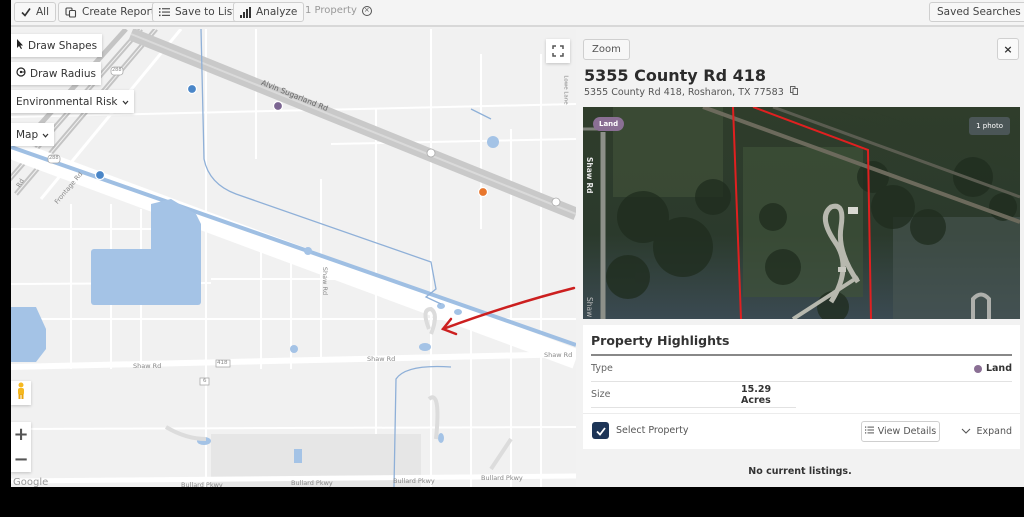 Image resolution: width=1024 pixels, height=517 pixels. I want to click on create-report-label: Create Report, so click(119, 12).